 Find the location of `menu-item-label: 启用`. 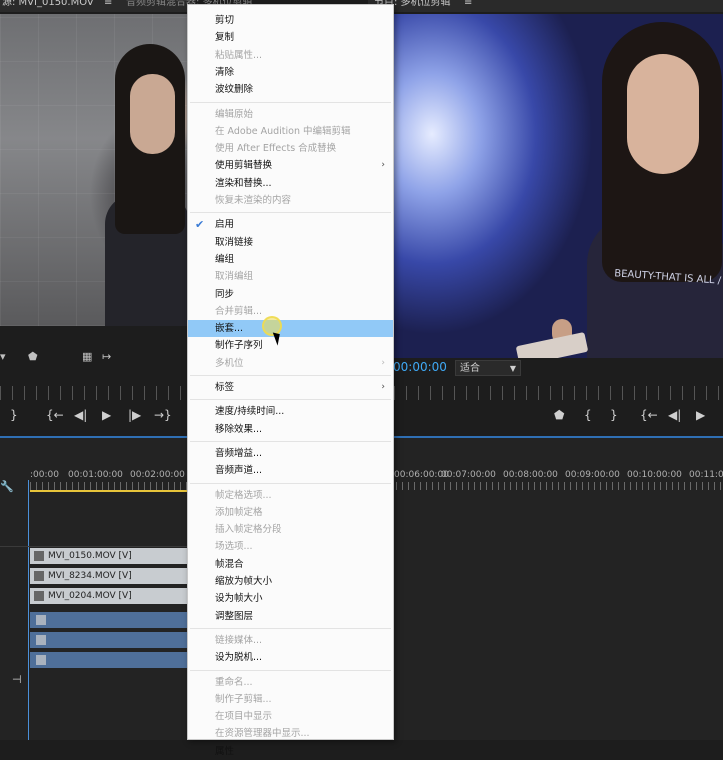

menu-item-label: 启用 is located at coordinates (225, 225).